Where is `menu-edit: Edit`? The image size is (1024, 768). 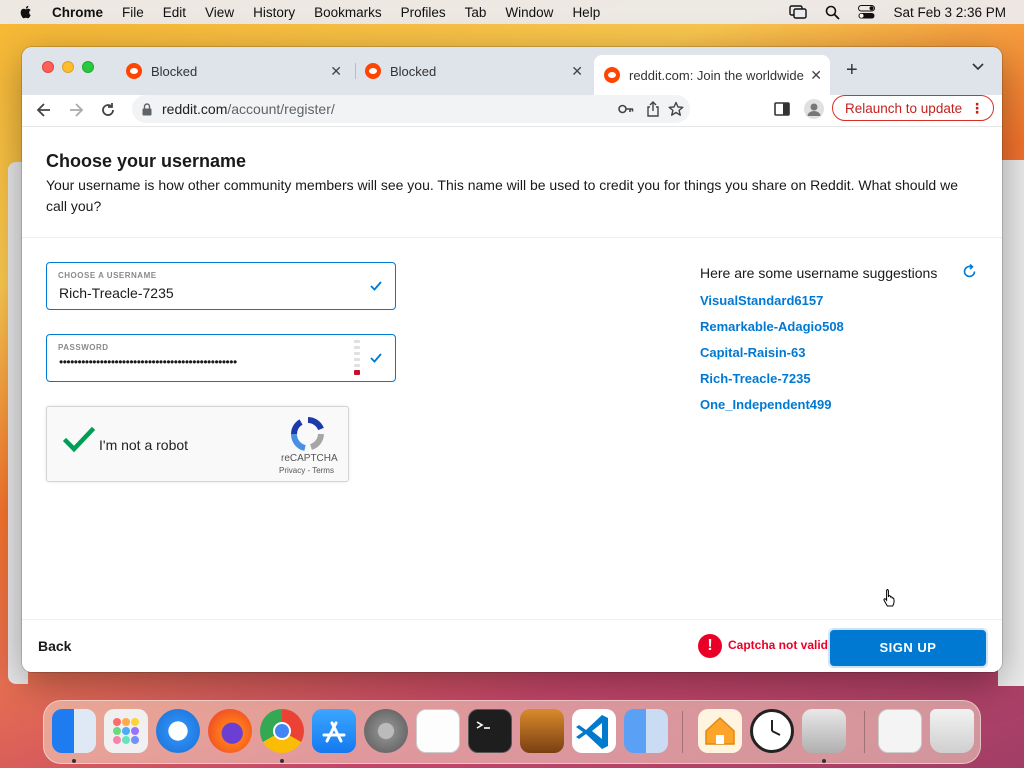
menu-edit: Edit is located at coordinates (174, 12).